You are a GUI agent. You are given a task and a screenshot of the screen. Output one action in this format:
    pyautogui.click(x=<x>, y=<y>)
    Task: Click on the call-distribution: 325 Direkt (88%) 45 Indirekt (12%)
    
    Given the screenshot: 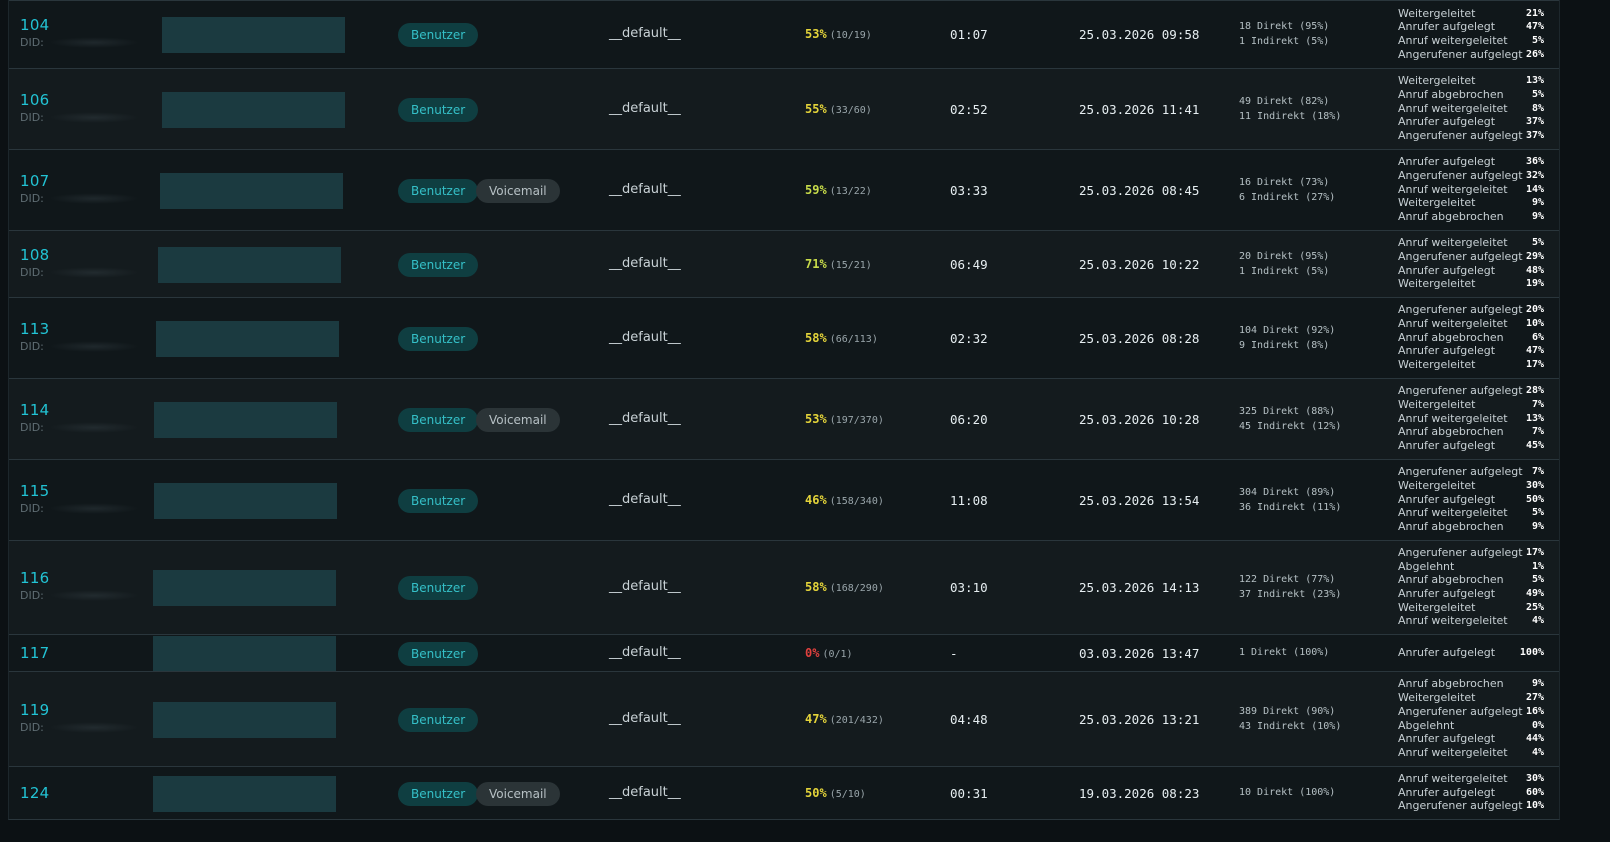 What is the action you would take?
    pyautogui.click(x=1290, y=419)
    